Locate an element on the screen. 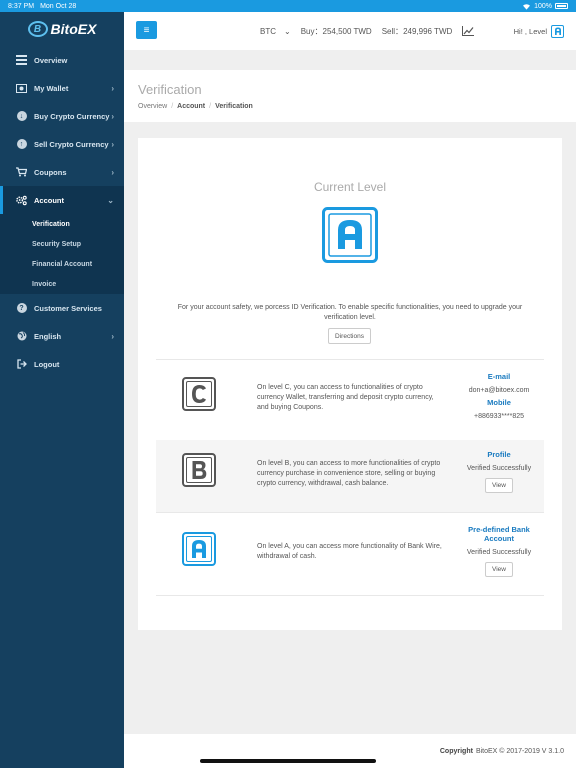  profile-status: Verified Successfully is located at coordinates (499, 468).